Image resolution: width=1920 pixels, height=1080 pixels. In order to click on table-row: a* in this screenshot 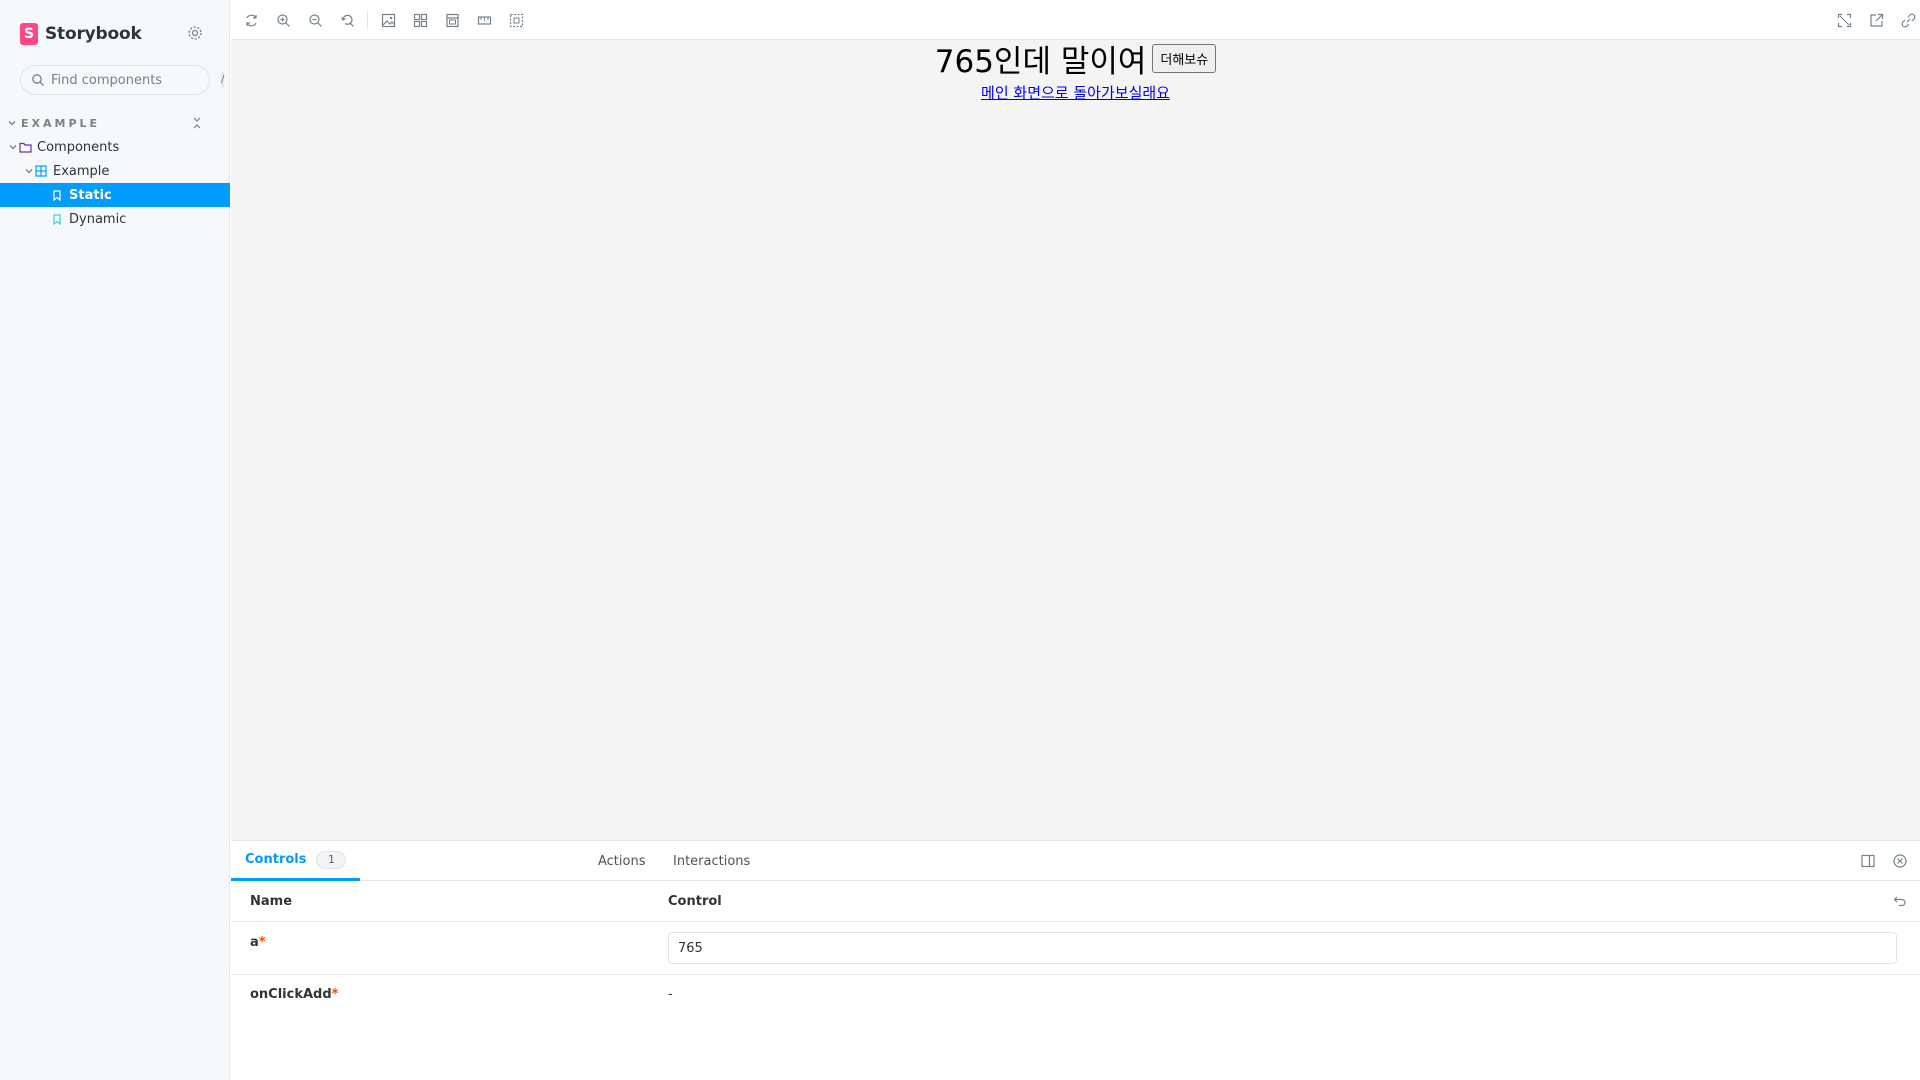, I will do `click(1075, 948)`.